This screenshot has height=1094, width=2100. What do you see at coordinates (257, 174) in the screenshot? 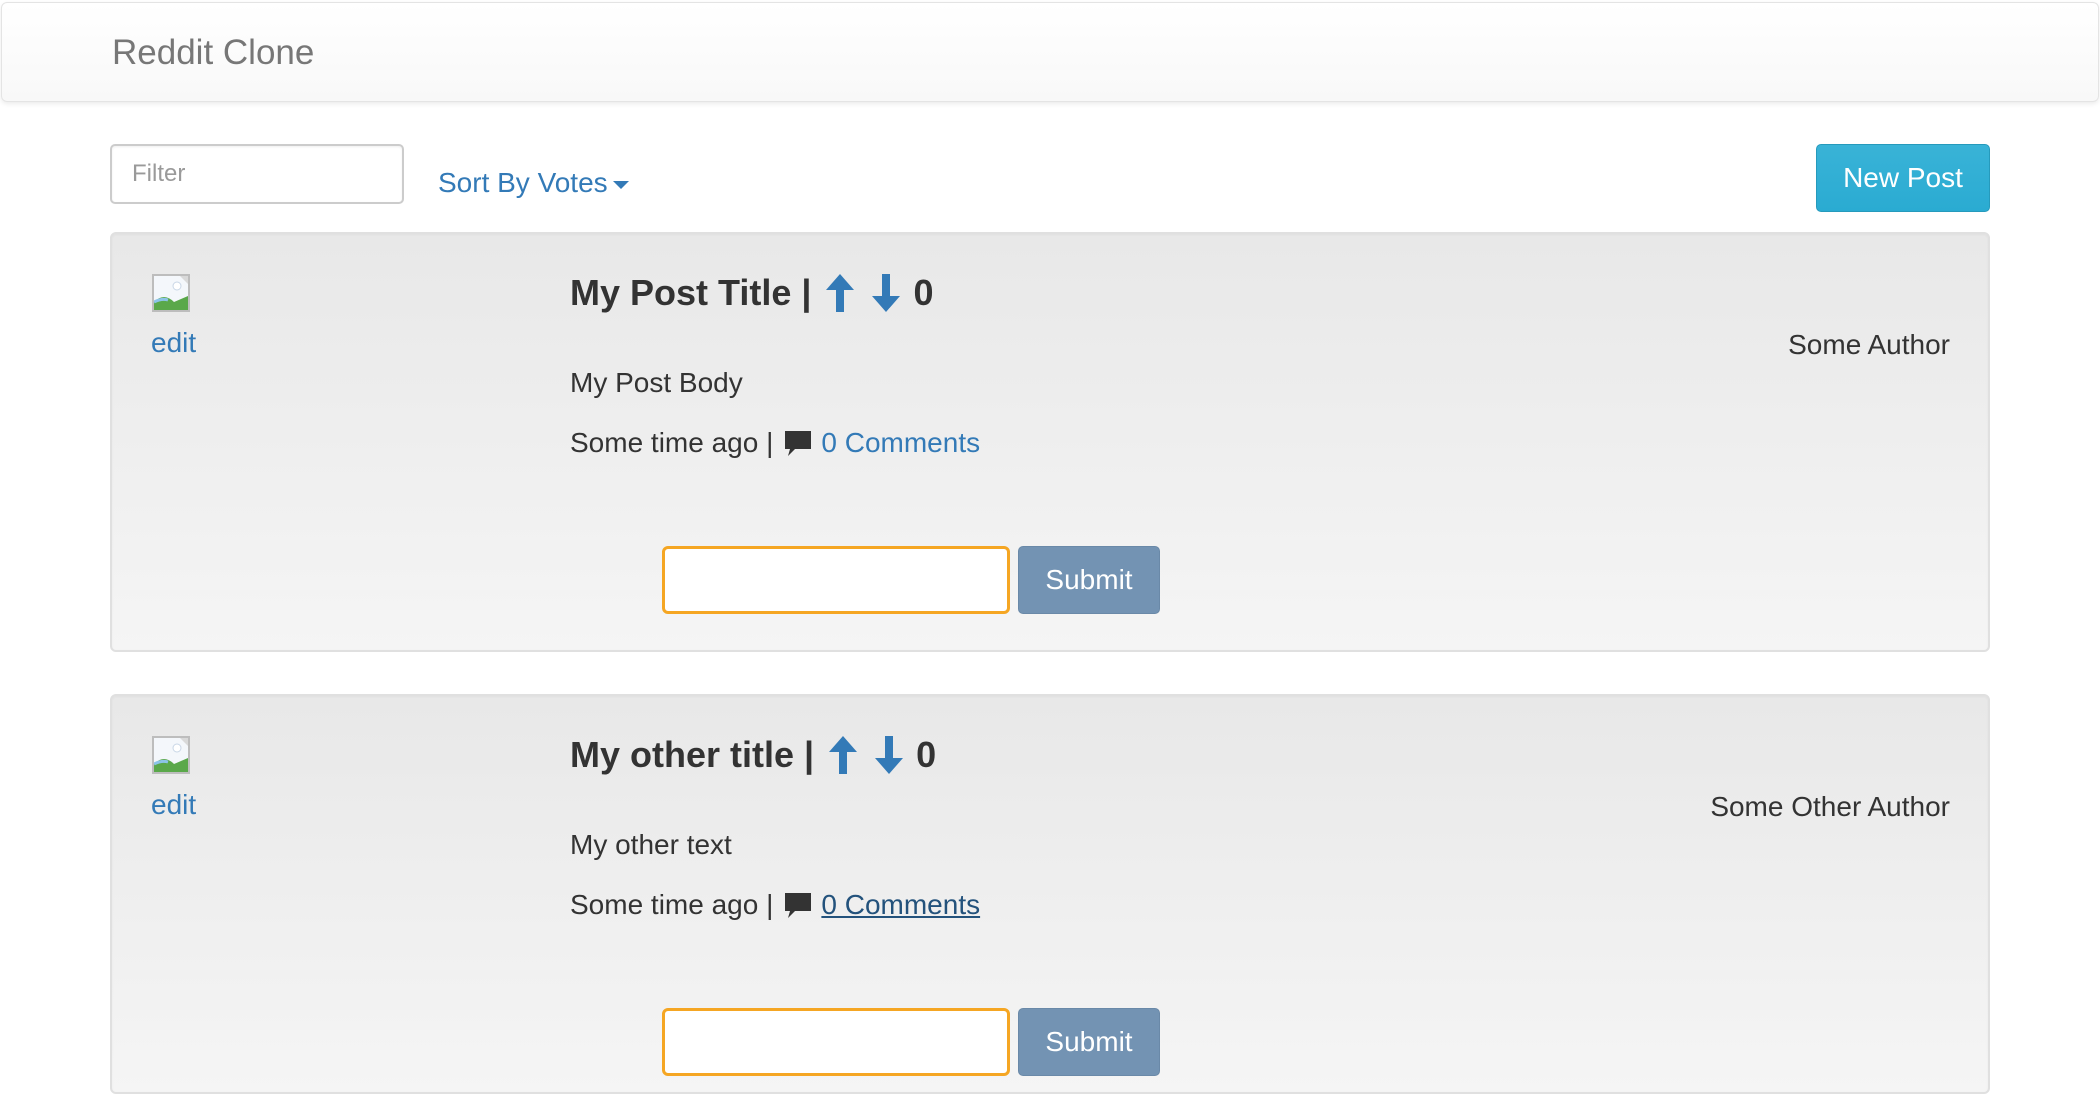
I see `filter-input` at bounding box center [257, 174].